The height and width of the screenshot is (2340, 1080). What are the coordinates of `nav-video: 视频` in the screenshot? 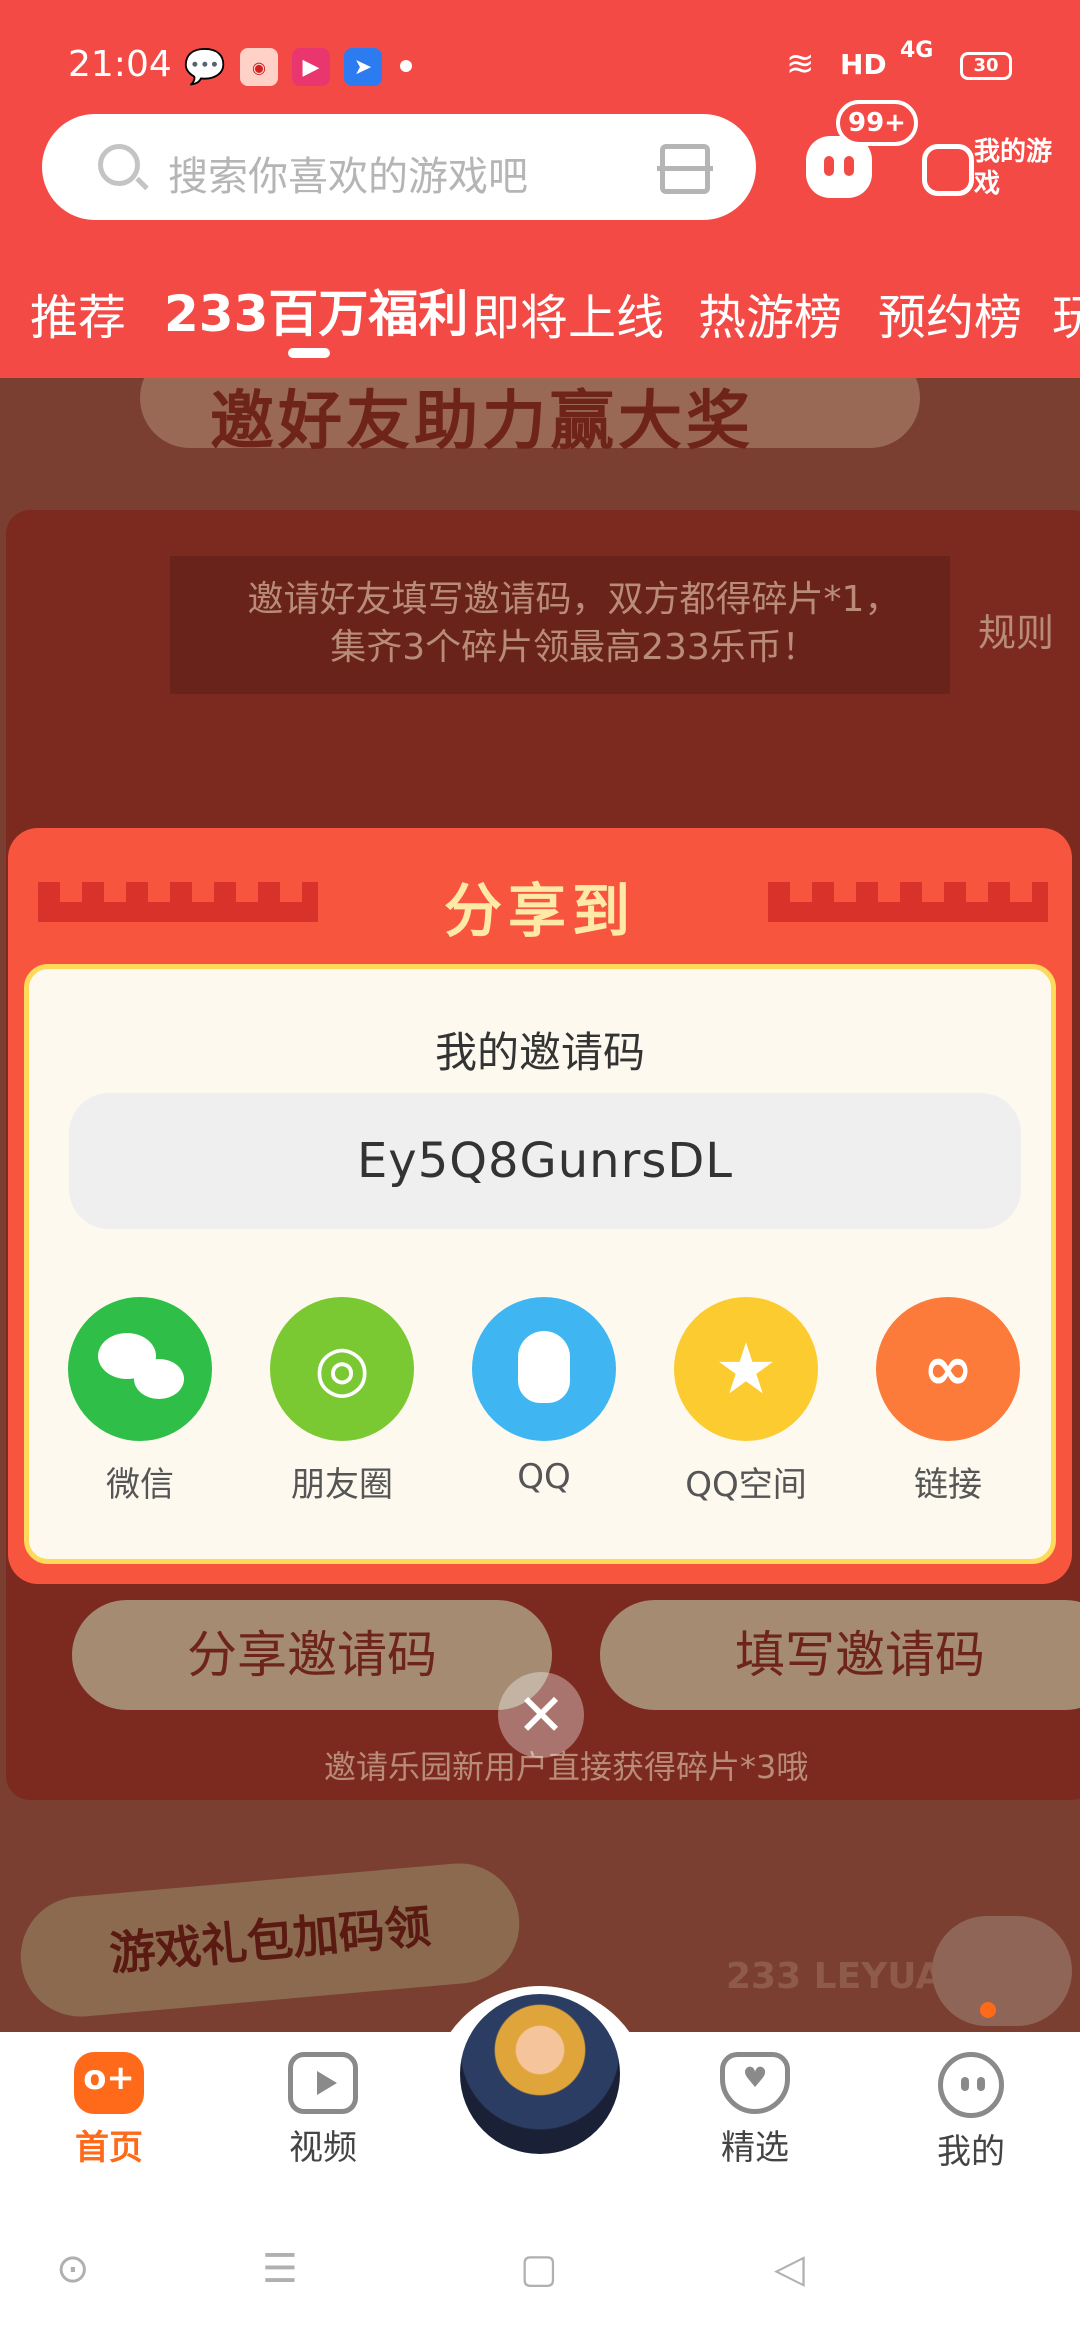 It's located at (323, 2110).